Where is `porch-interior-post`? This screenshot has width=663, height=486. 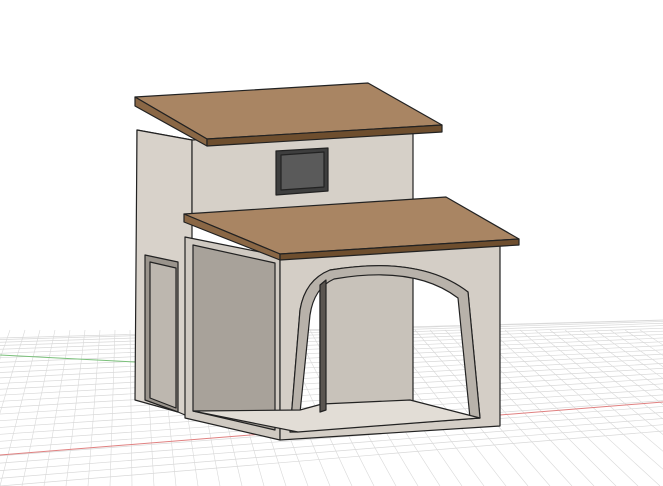
porch-interior-post is located at coordinates (323, 346).